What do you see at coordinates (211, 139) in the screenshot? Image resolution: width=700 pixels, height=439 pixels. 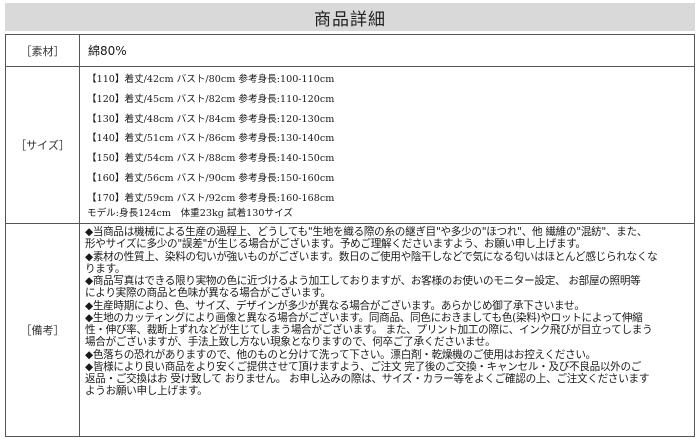 I see `size-entry-140: 【140】着丈/51cm バスト/86cm 参考身長:130-140cm` at bounding box center [211, 139].